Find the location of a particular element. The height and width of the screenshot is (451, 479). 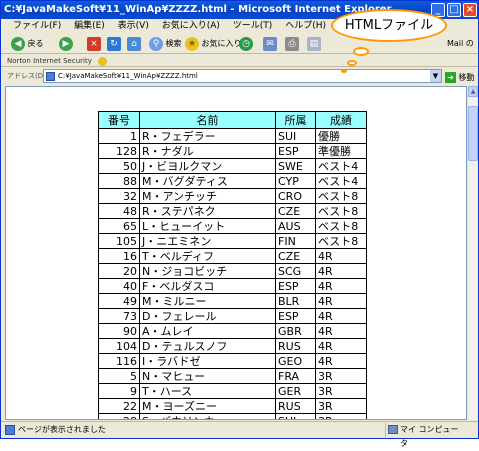

refresh-button: ↻ is located at coordinates (114, 44).